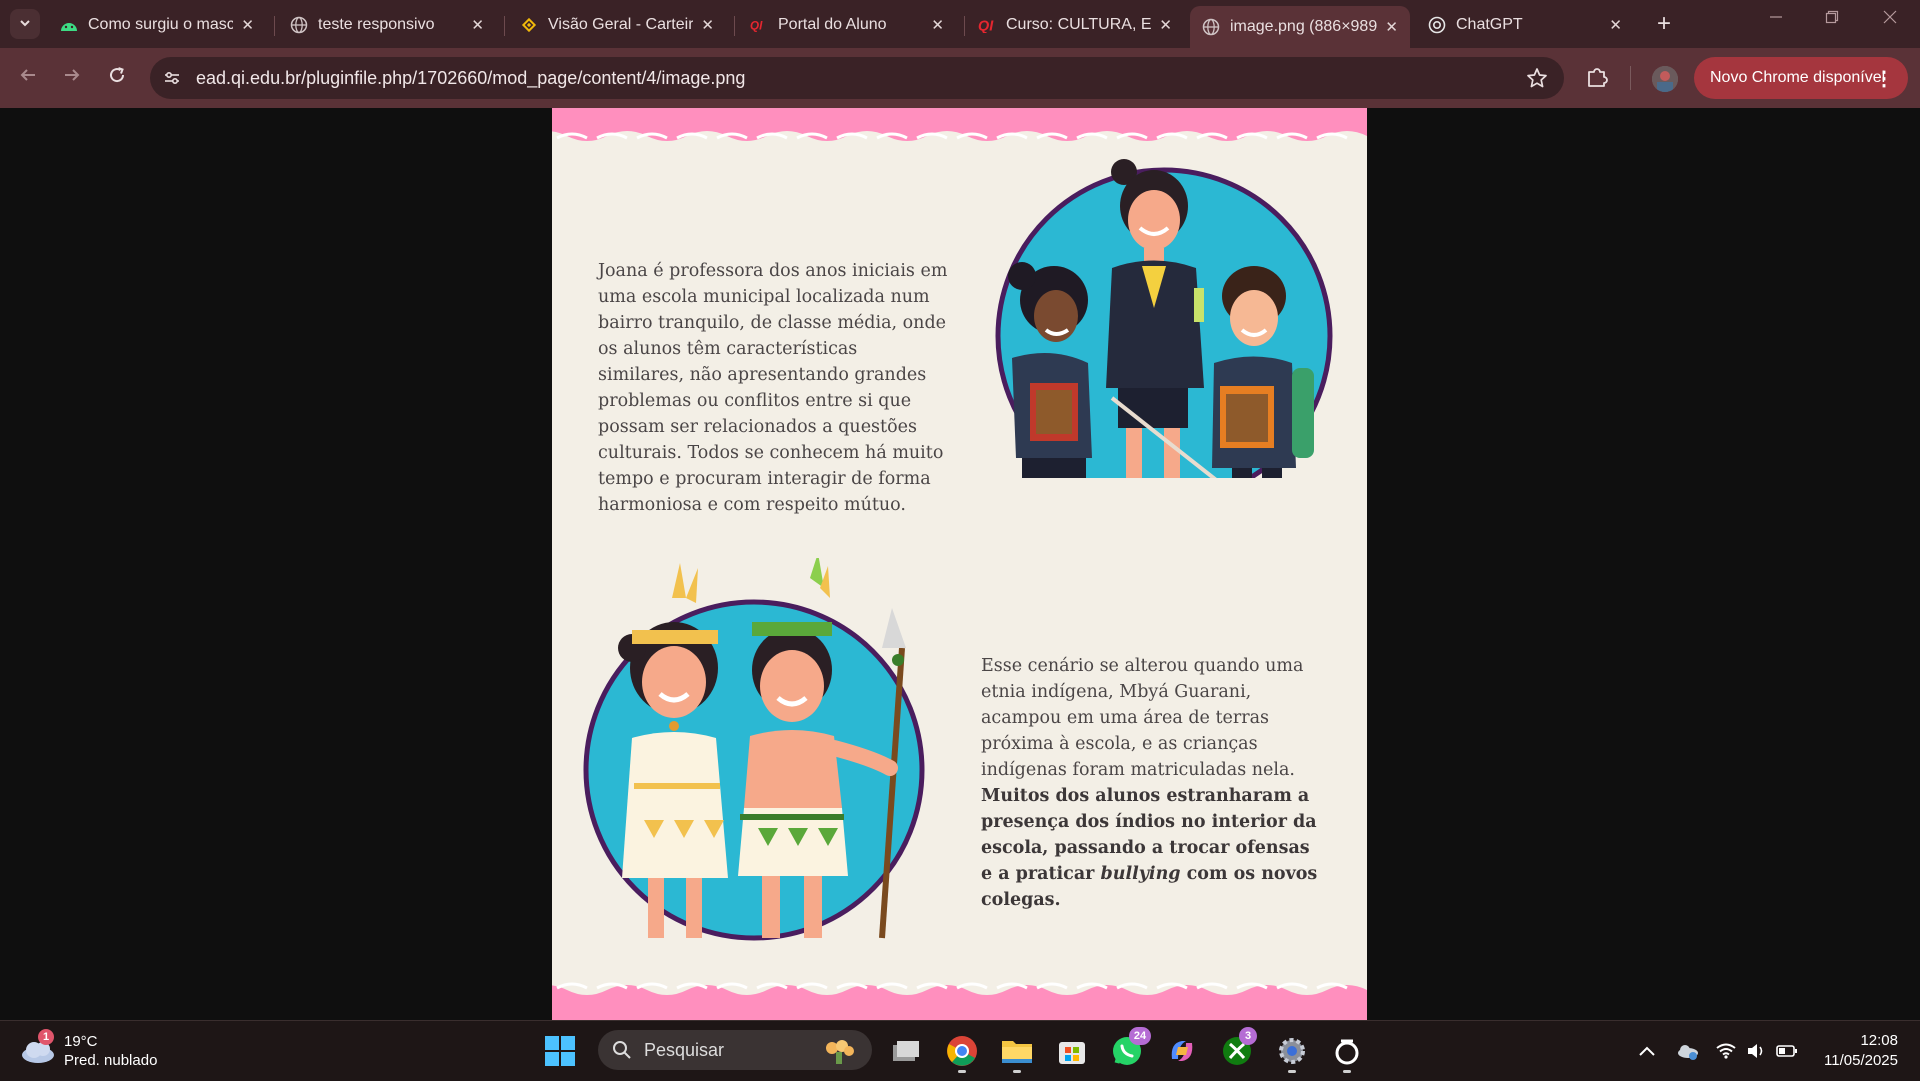 This screenshot has height=1081, width=1920. I want to click on bottom-wave-border, so click(959, 1001).